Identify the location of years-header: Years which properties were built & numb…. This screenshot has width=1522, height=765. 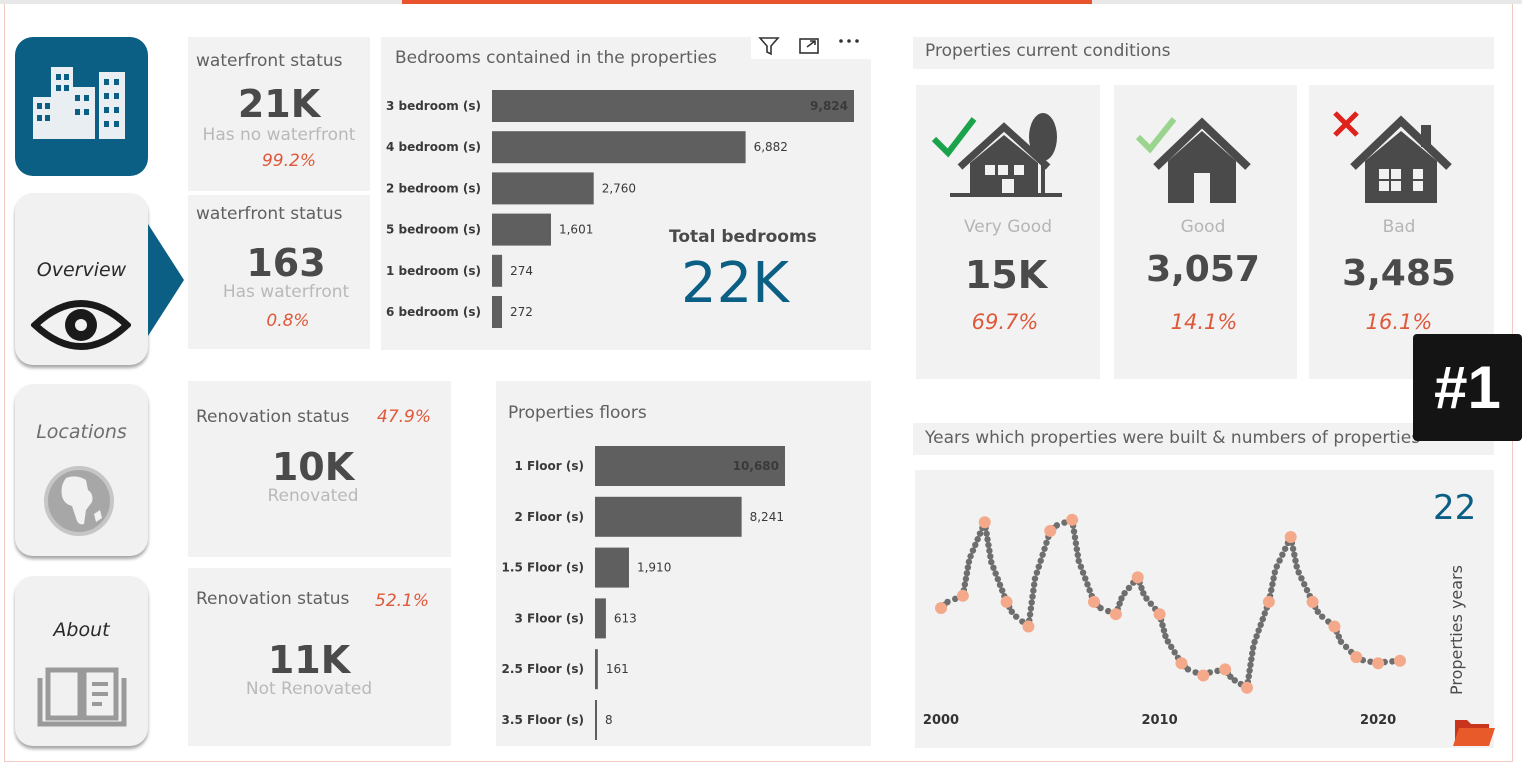
(1203, 439).